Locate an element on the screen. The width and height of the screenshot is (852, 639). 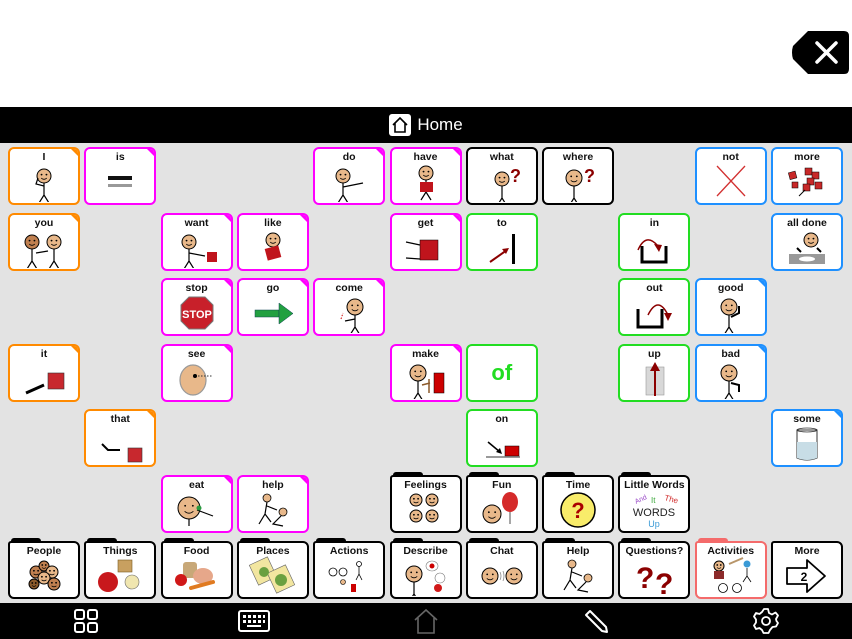
svg-text: 2 is located at coordinates (804, 577).